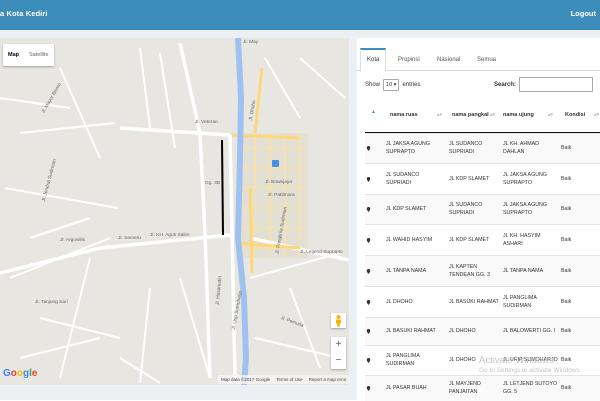 The image size is (600, 401). I want to click on tab-nasional: Nasional, so click(448, 59).